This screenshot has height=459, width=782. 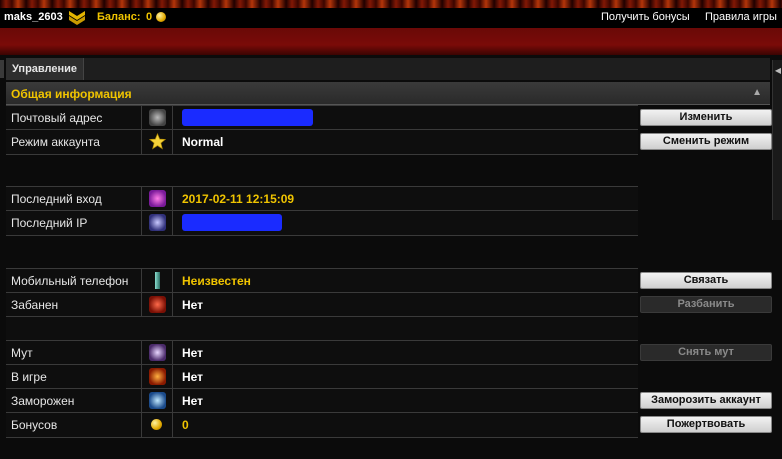 What do you see at coordinates (322, 401) in the screenshot?
I see `row-frozen: Заморожен Нет` at bounding box center [322, 401].